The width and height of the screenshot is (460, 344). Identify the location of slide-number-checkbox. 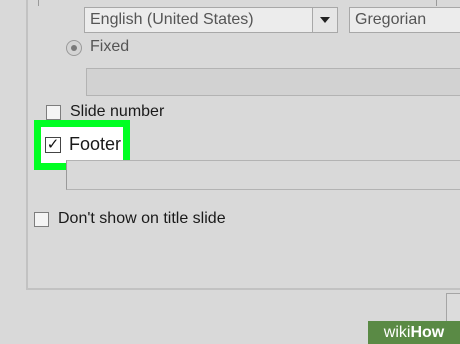
(53, 112).